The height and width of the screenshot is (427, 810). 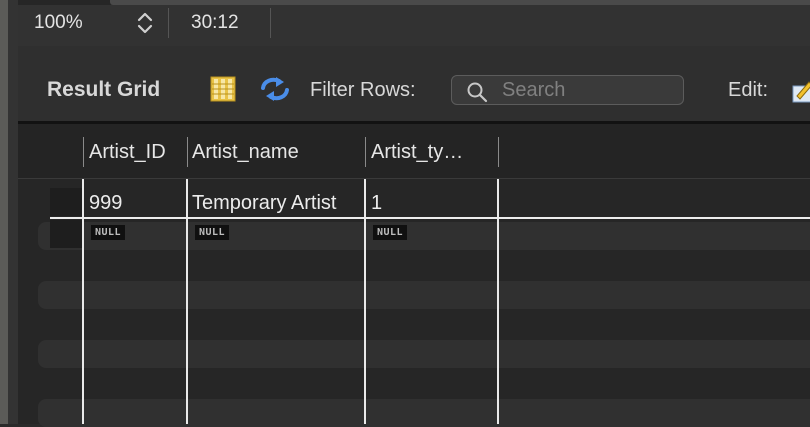 I want to click on search-input, so click(x=587, y=90).